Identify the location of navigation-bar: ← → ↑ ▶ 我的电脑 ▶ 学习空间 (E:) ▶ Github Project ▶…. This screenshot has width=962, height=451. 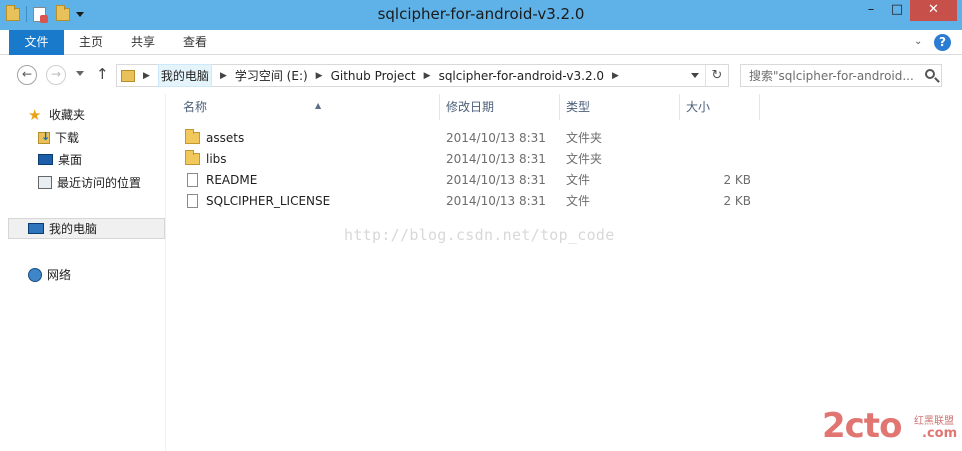
(481, 75).